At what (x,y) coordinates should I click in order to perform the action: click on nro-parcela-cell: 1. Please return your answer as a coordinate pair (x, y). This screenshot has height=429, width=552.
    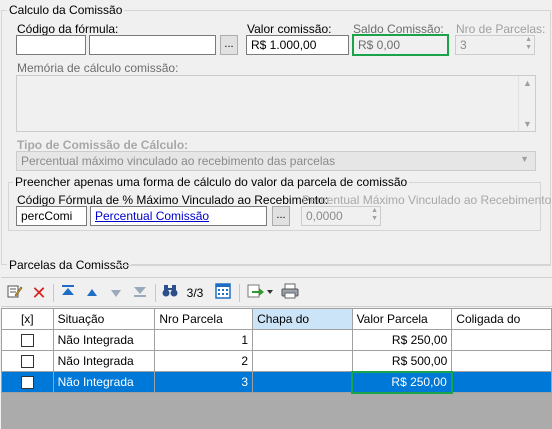
    Looking at the image, I should click on (204, 340).